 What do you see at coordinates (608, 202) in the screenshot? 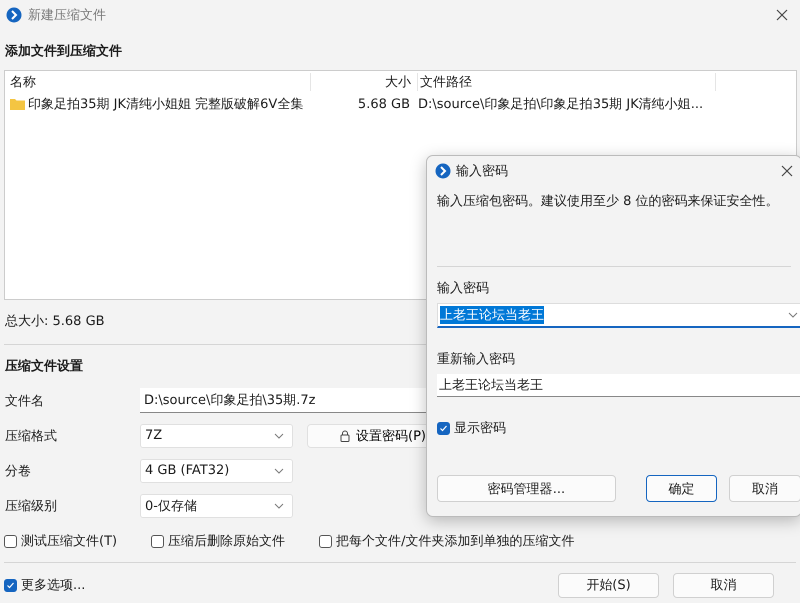
I see `dialog-description: 输入压缩包密码。建议使用至少 8 位的密码来保证安全性。` at bounding box center [608, 202].